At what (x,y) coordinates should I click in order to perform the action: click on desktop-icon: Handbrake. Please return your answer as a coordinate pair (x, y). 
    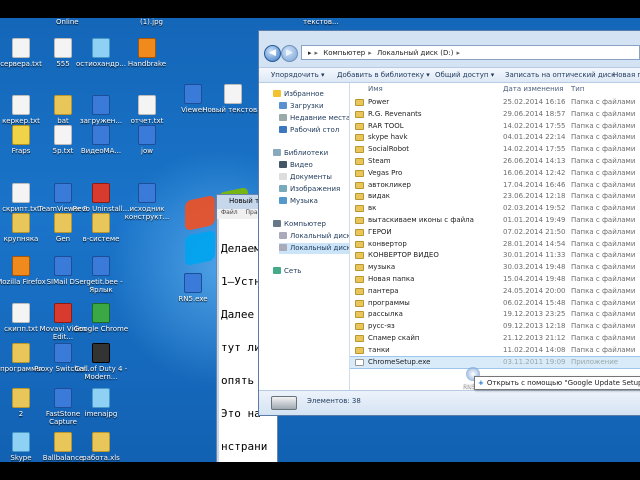
    Looking at the image, I should click on (147, 53).